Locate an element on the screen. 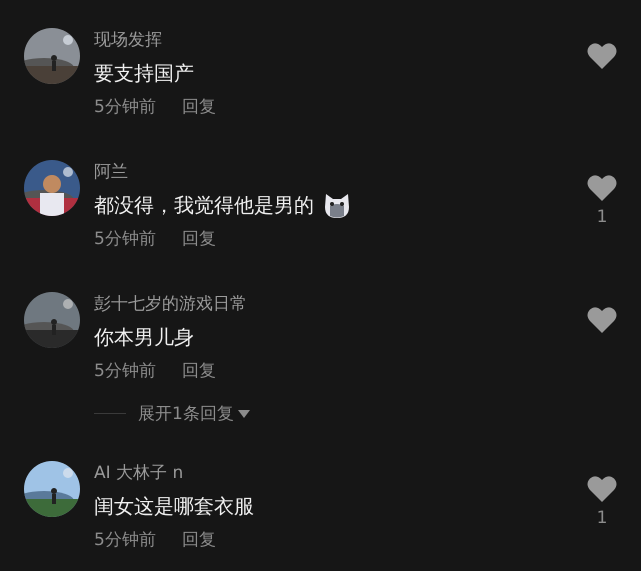  user-name: 彭十七岁的游戏日常 is located at coordinates (170, 304).